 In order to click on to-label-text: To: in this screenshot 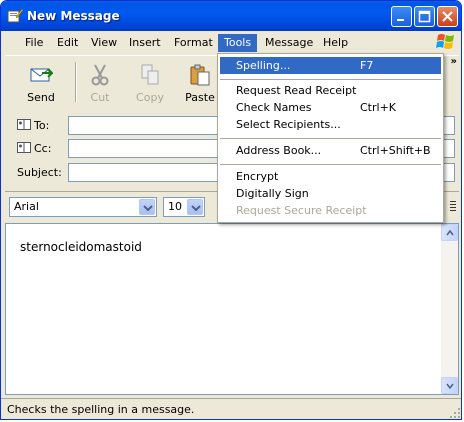, I will do `click(42, 125)`.